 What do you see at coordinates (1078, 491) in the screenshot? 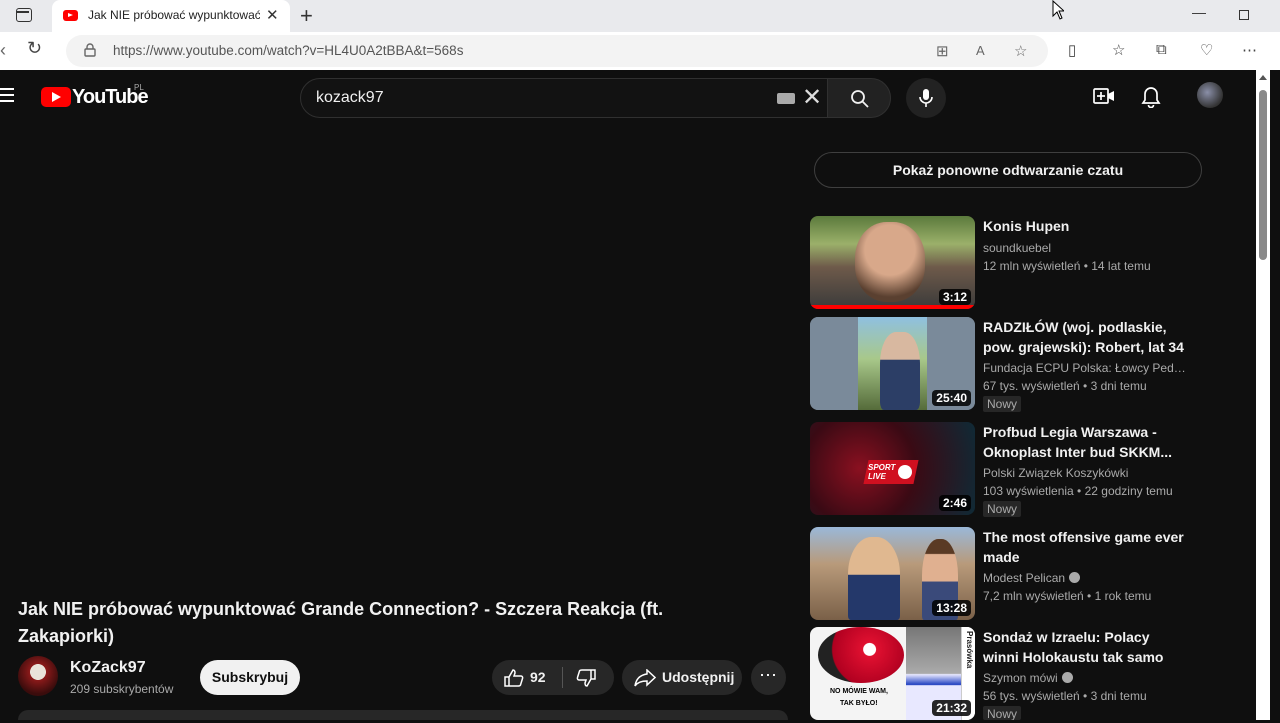
I see `recommendation-meta: 103 wyświetlenia • 22 godziny temu` at bounding box center [1078, 491].